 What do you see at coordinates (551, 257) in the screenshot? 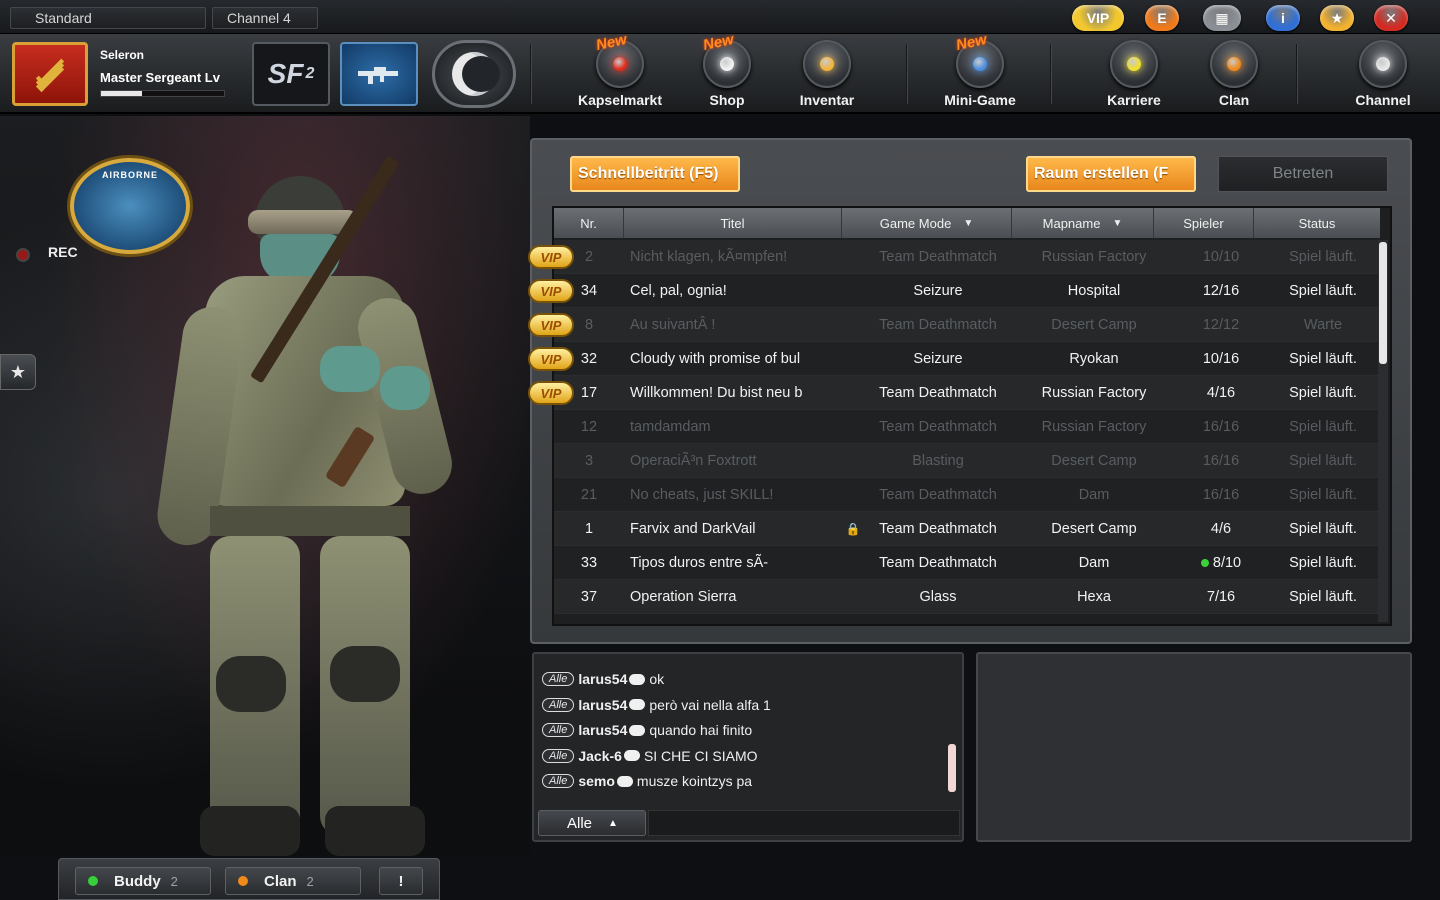
I see `vip-room-badge: VIP` at bounding box center [551, 257].